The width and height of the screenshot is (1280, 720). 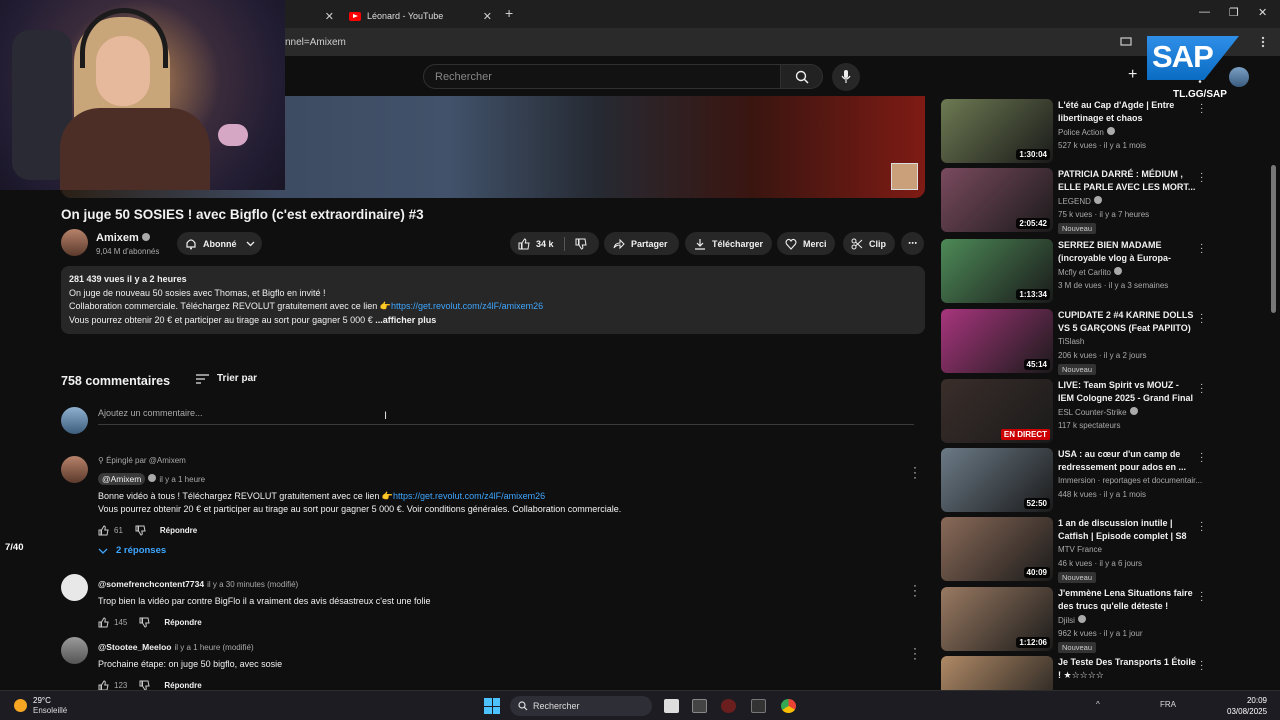 I want to click on voice-search-button, so click(x=846, y=77).